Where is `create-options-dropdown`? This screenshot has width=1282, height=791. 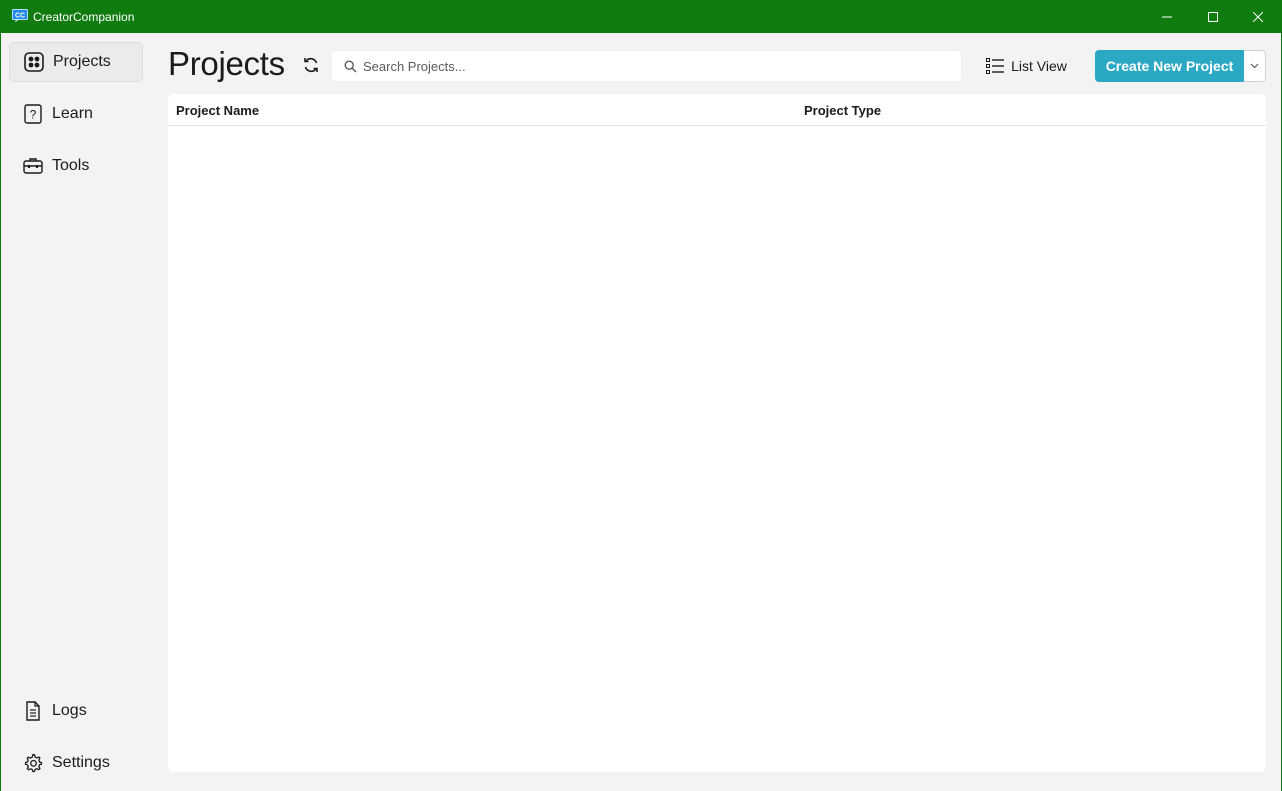 create-options-dropdown is located at coordinates (1255, 66).